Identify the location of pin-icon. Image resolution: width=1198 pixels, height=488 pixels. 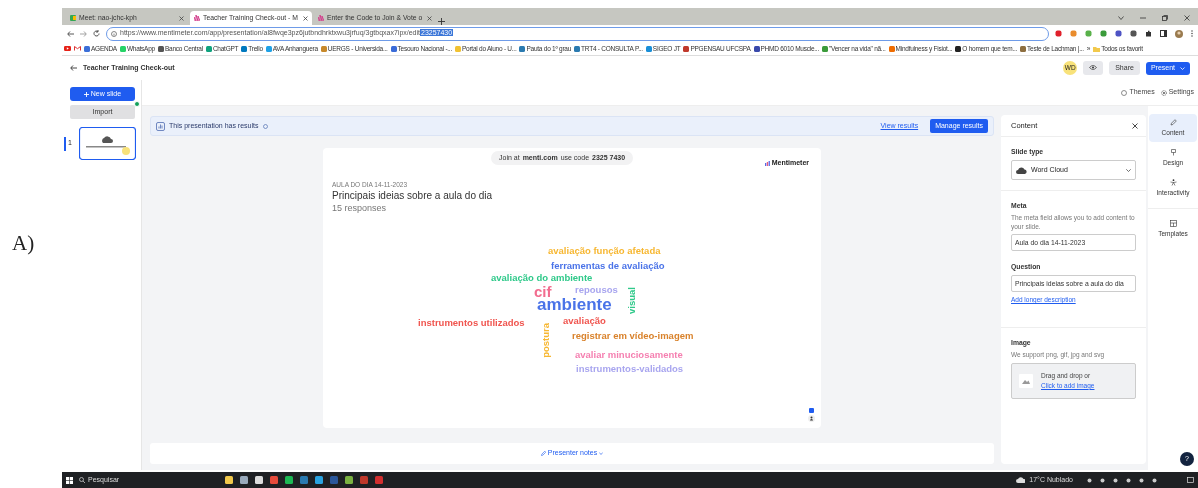
(1173, 152).